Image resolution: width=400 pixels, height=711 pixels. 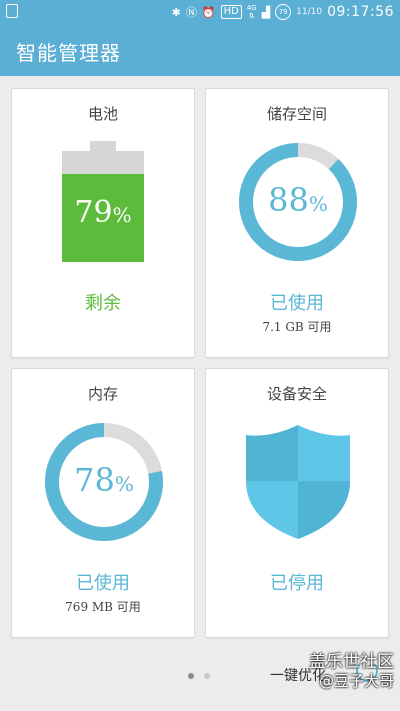 I want to click on memory-percent: 78%, so click(x=104, y=480).